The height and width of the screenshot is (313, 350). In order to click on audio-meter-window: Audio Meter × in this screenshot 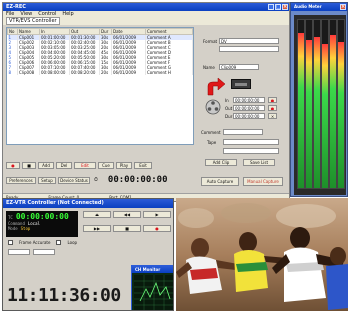, I will do `click(319, 99)`.